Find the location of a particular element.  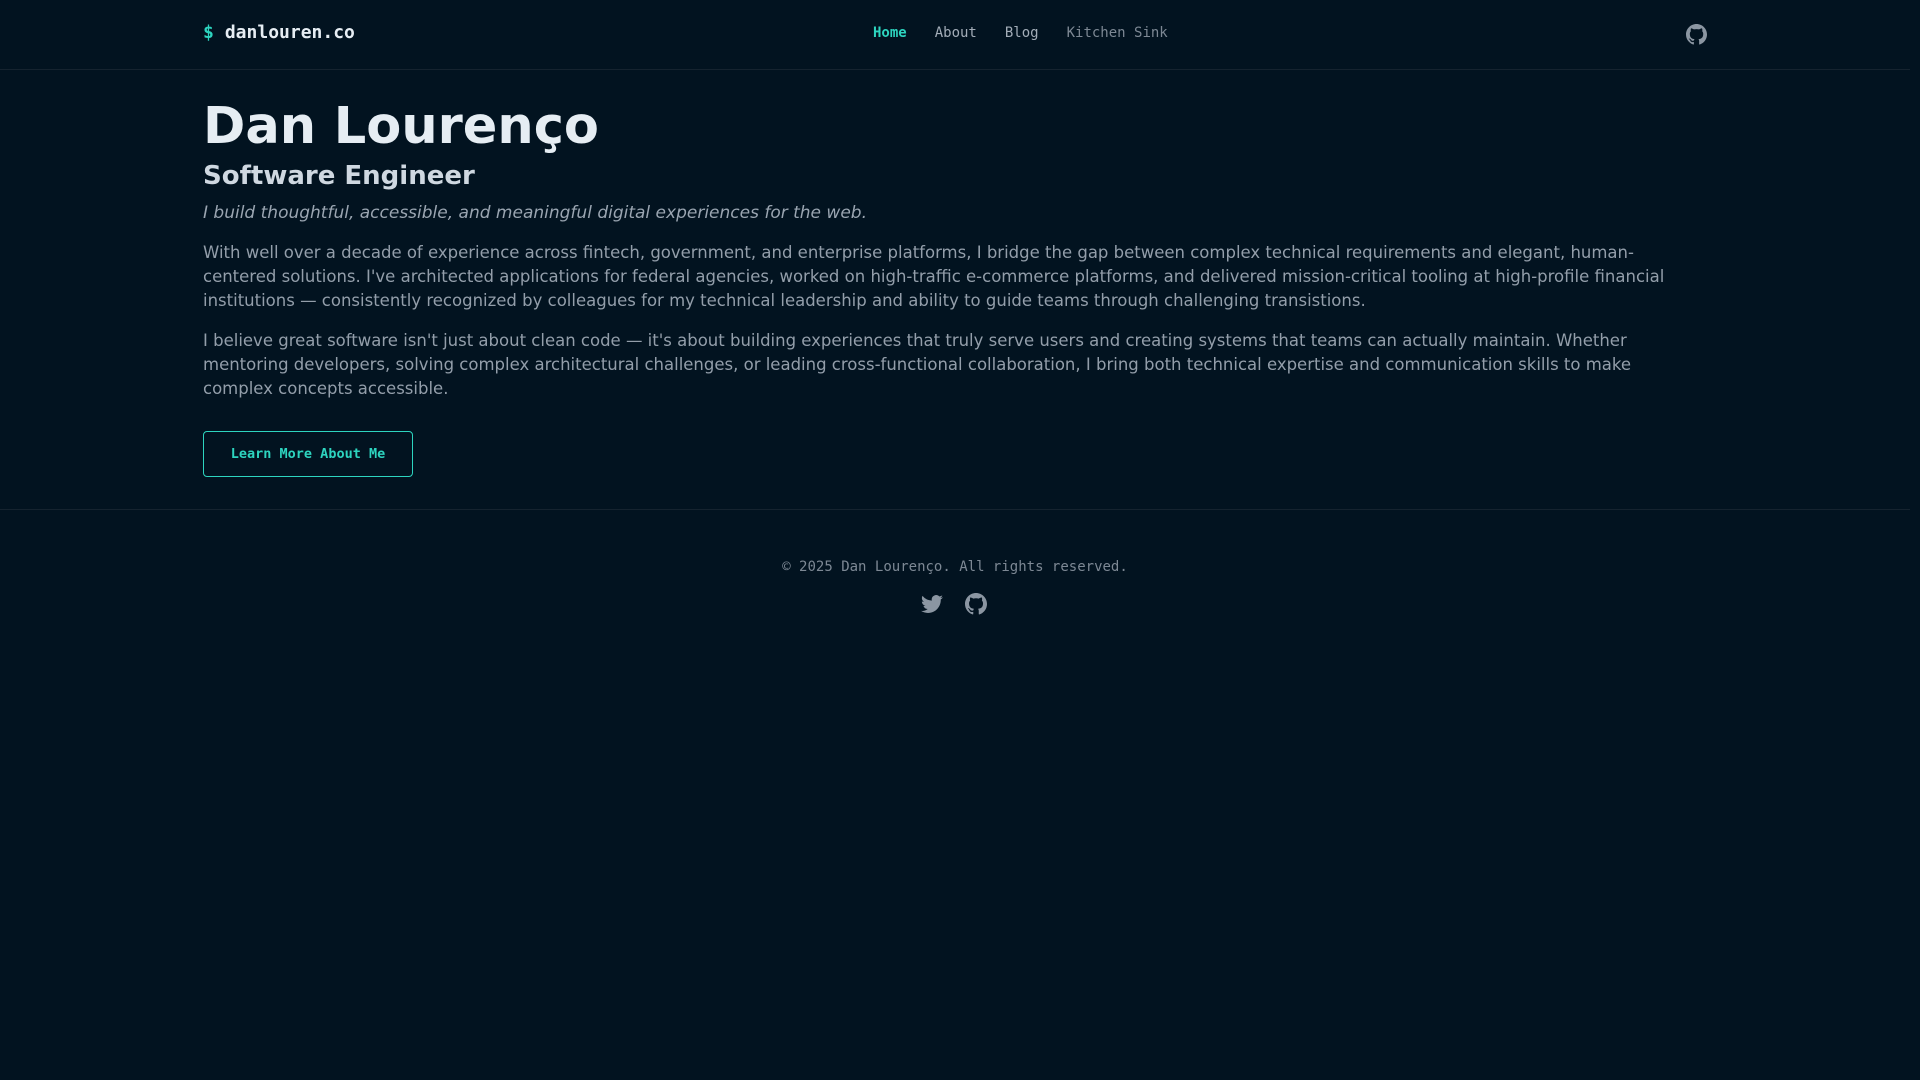

social-links is located at coordinates (954, 604).